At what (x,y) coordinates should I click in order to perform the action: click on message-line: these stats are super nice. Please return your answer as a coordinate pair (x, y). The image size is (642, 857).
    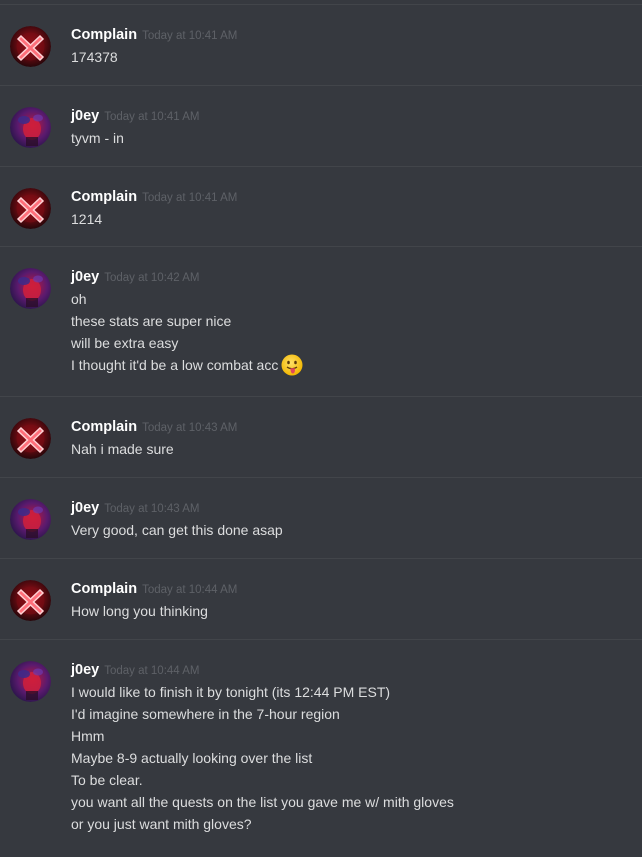
    Looking at the image, I should click on (351, 321).